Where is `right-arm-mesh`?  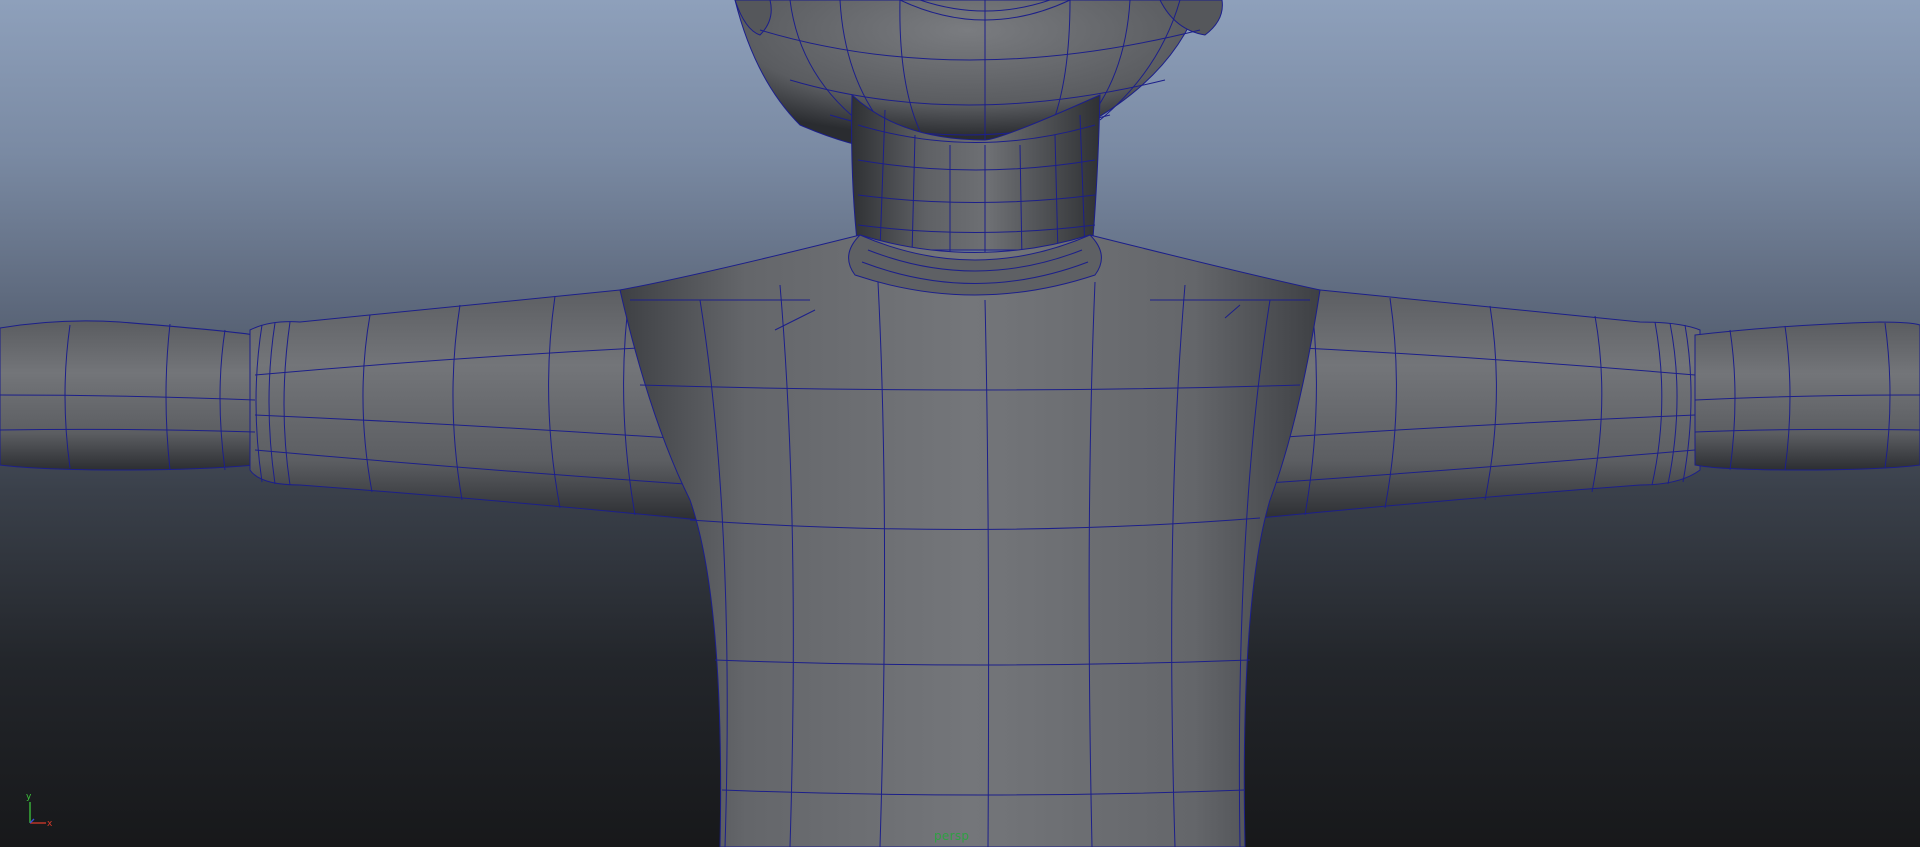 right-arm-mesh is located at coordinates (1579, 401).